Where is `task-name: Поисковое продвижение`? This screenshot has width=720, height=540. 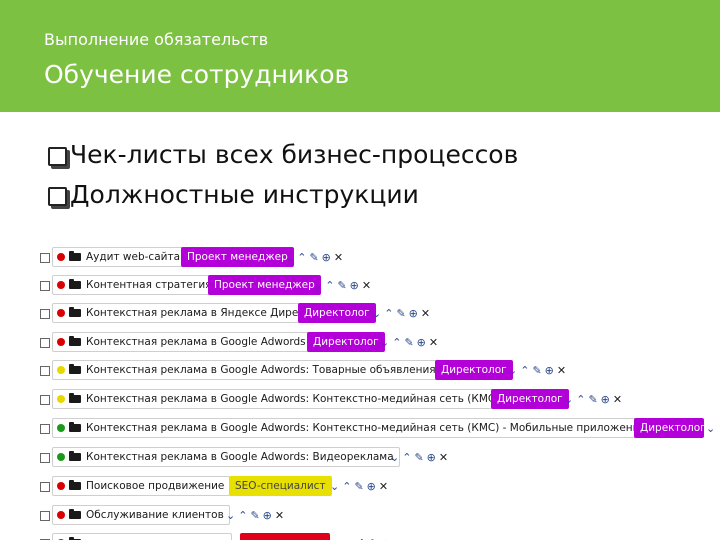 task-name: Поисковое продвижение is located at coordinates (155, 486).